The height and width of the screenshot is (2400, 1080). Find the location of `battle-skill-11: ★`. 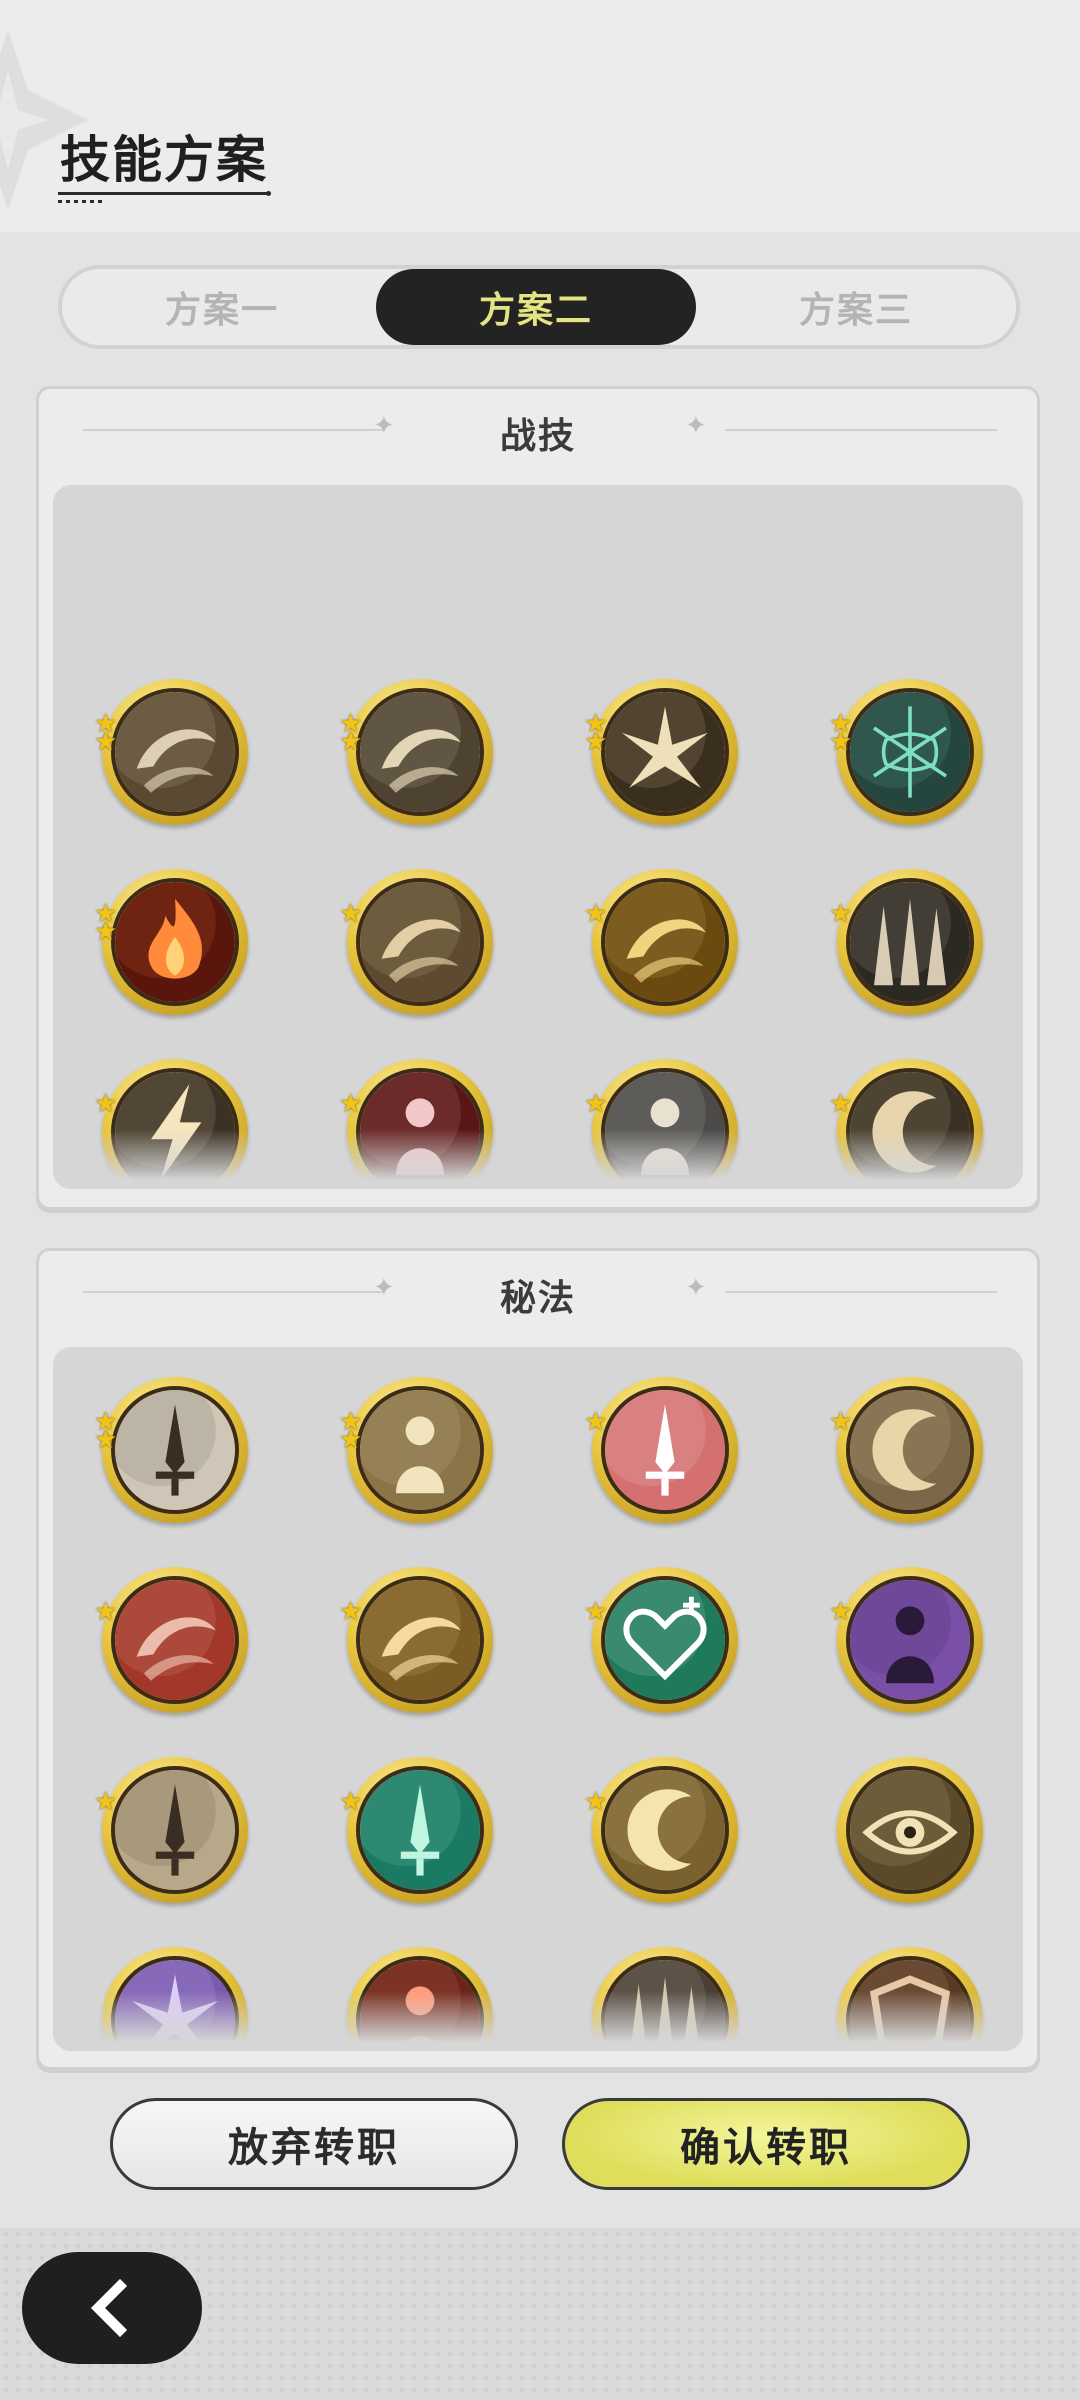

battle-skill-11: ★ is located at coordinates (661, 1124).